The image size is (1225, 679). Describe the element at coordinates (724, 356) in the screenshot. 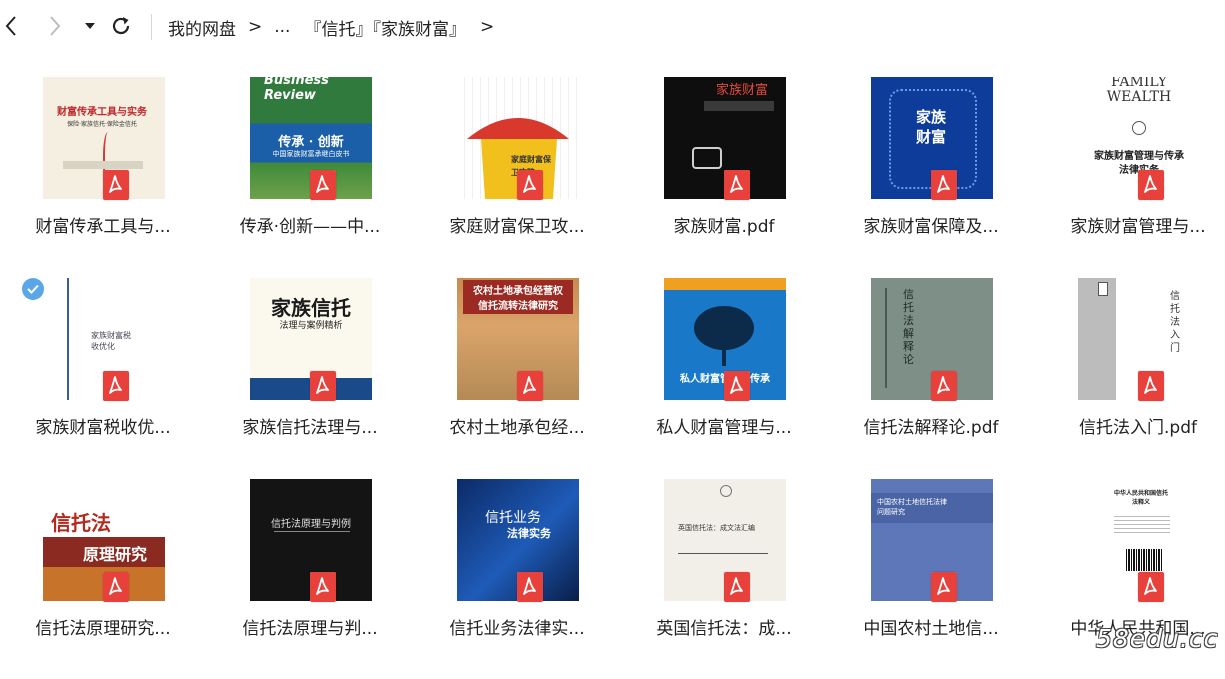

I see `cover-tree-trunk` at that location.